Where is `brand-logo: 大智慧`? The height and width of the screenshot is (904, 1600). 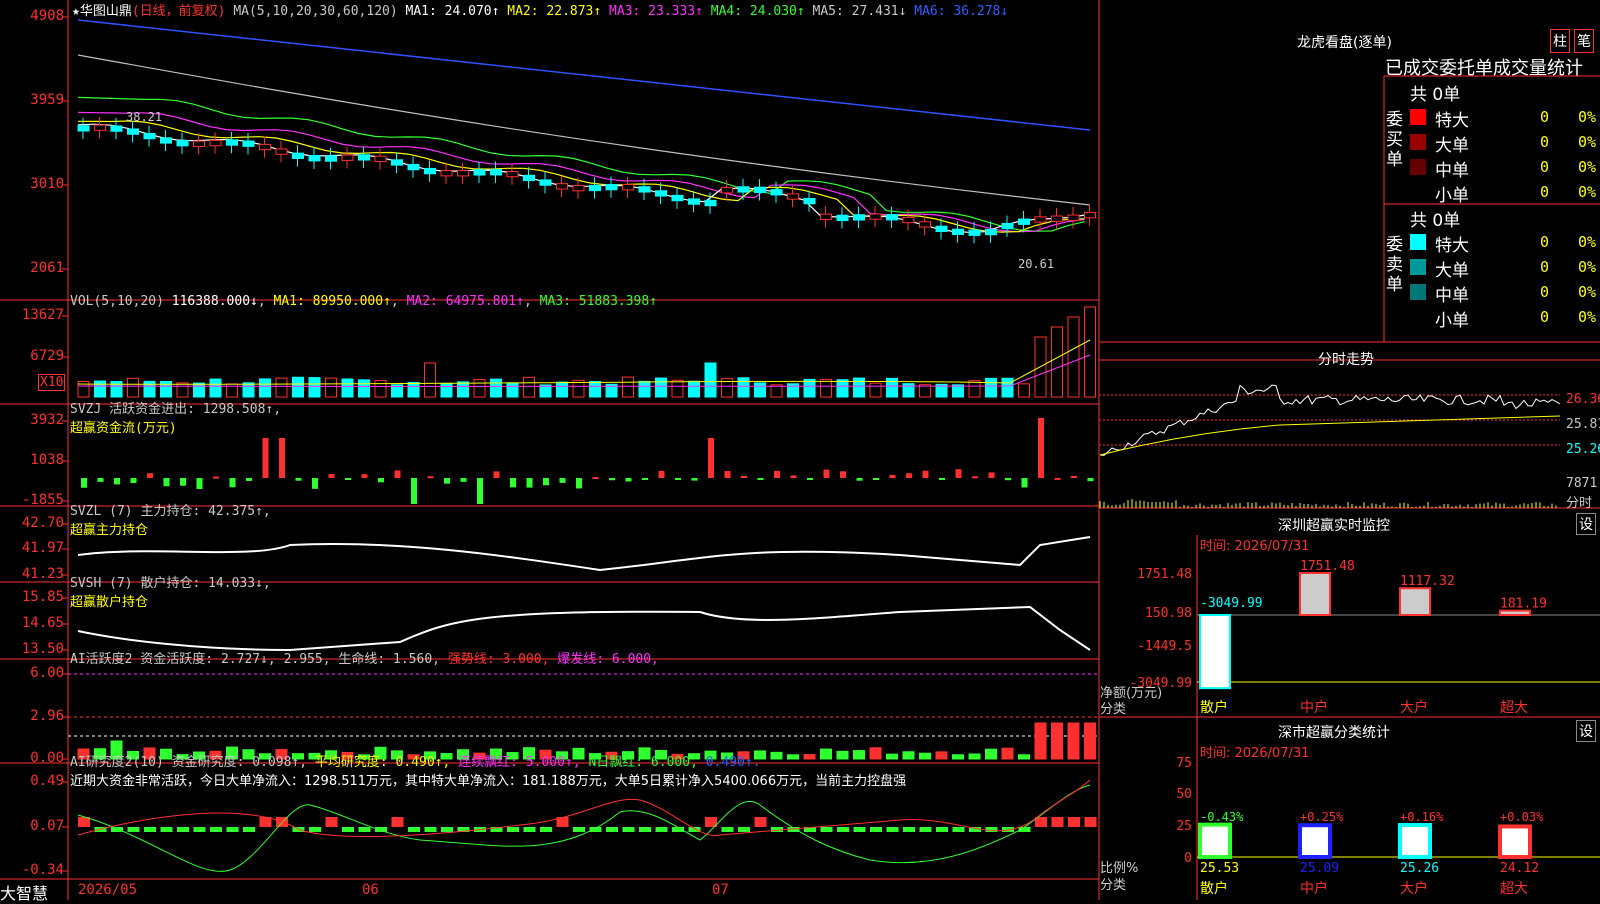 brand-logo: 大智慧 is located at coordinates (24, 893).